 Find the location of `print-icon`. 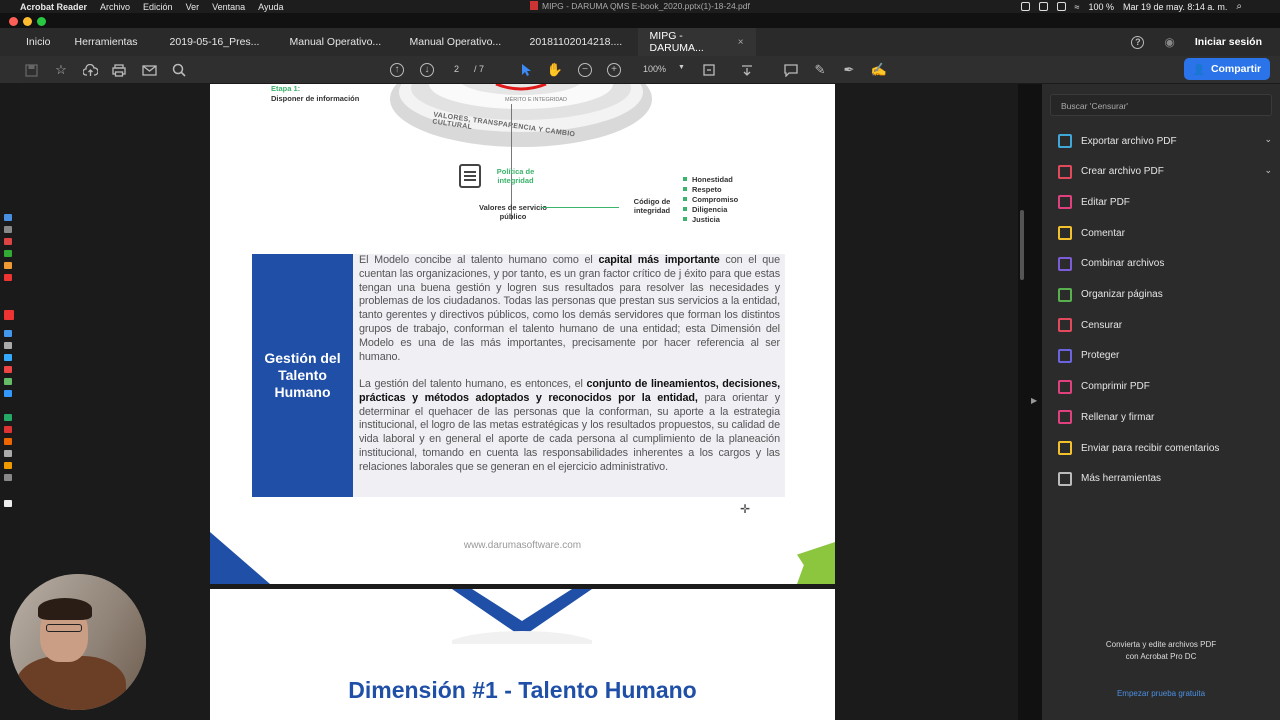

print-icon is located at coordinates (119, 70).